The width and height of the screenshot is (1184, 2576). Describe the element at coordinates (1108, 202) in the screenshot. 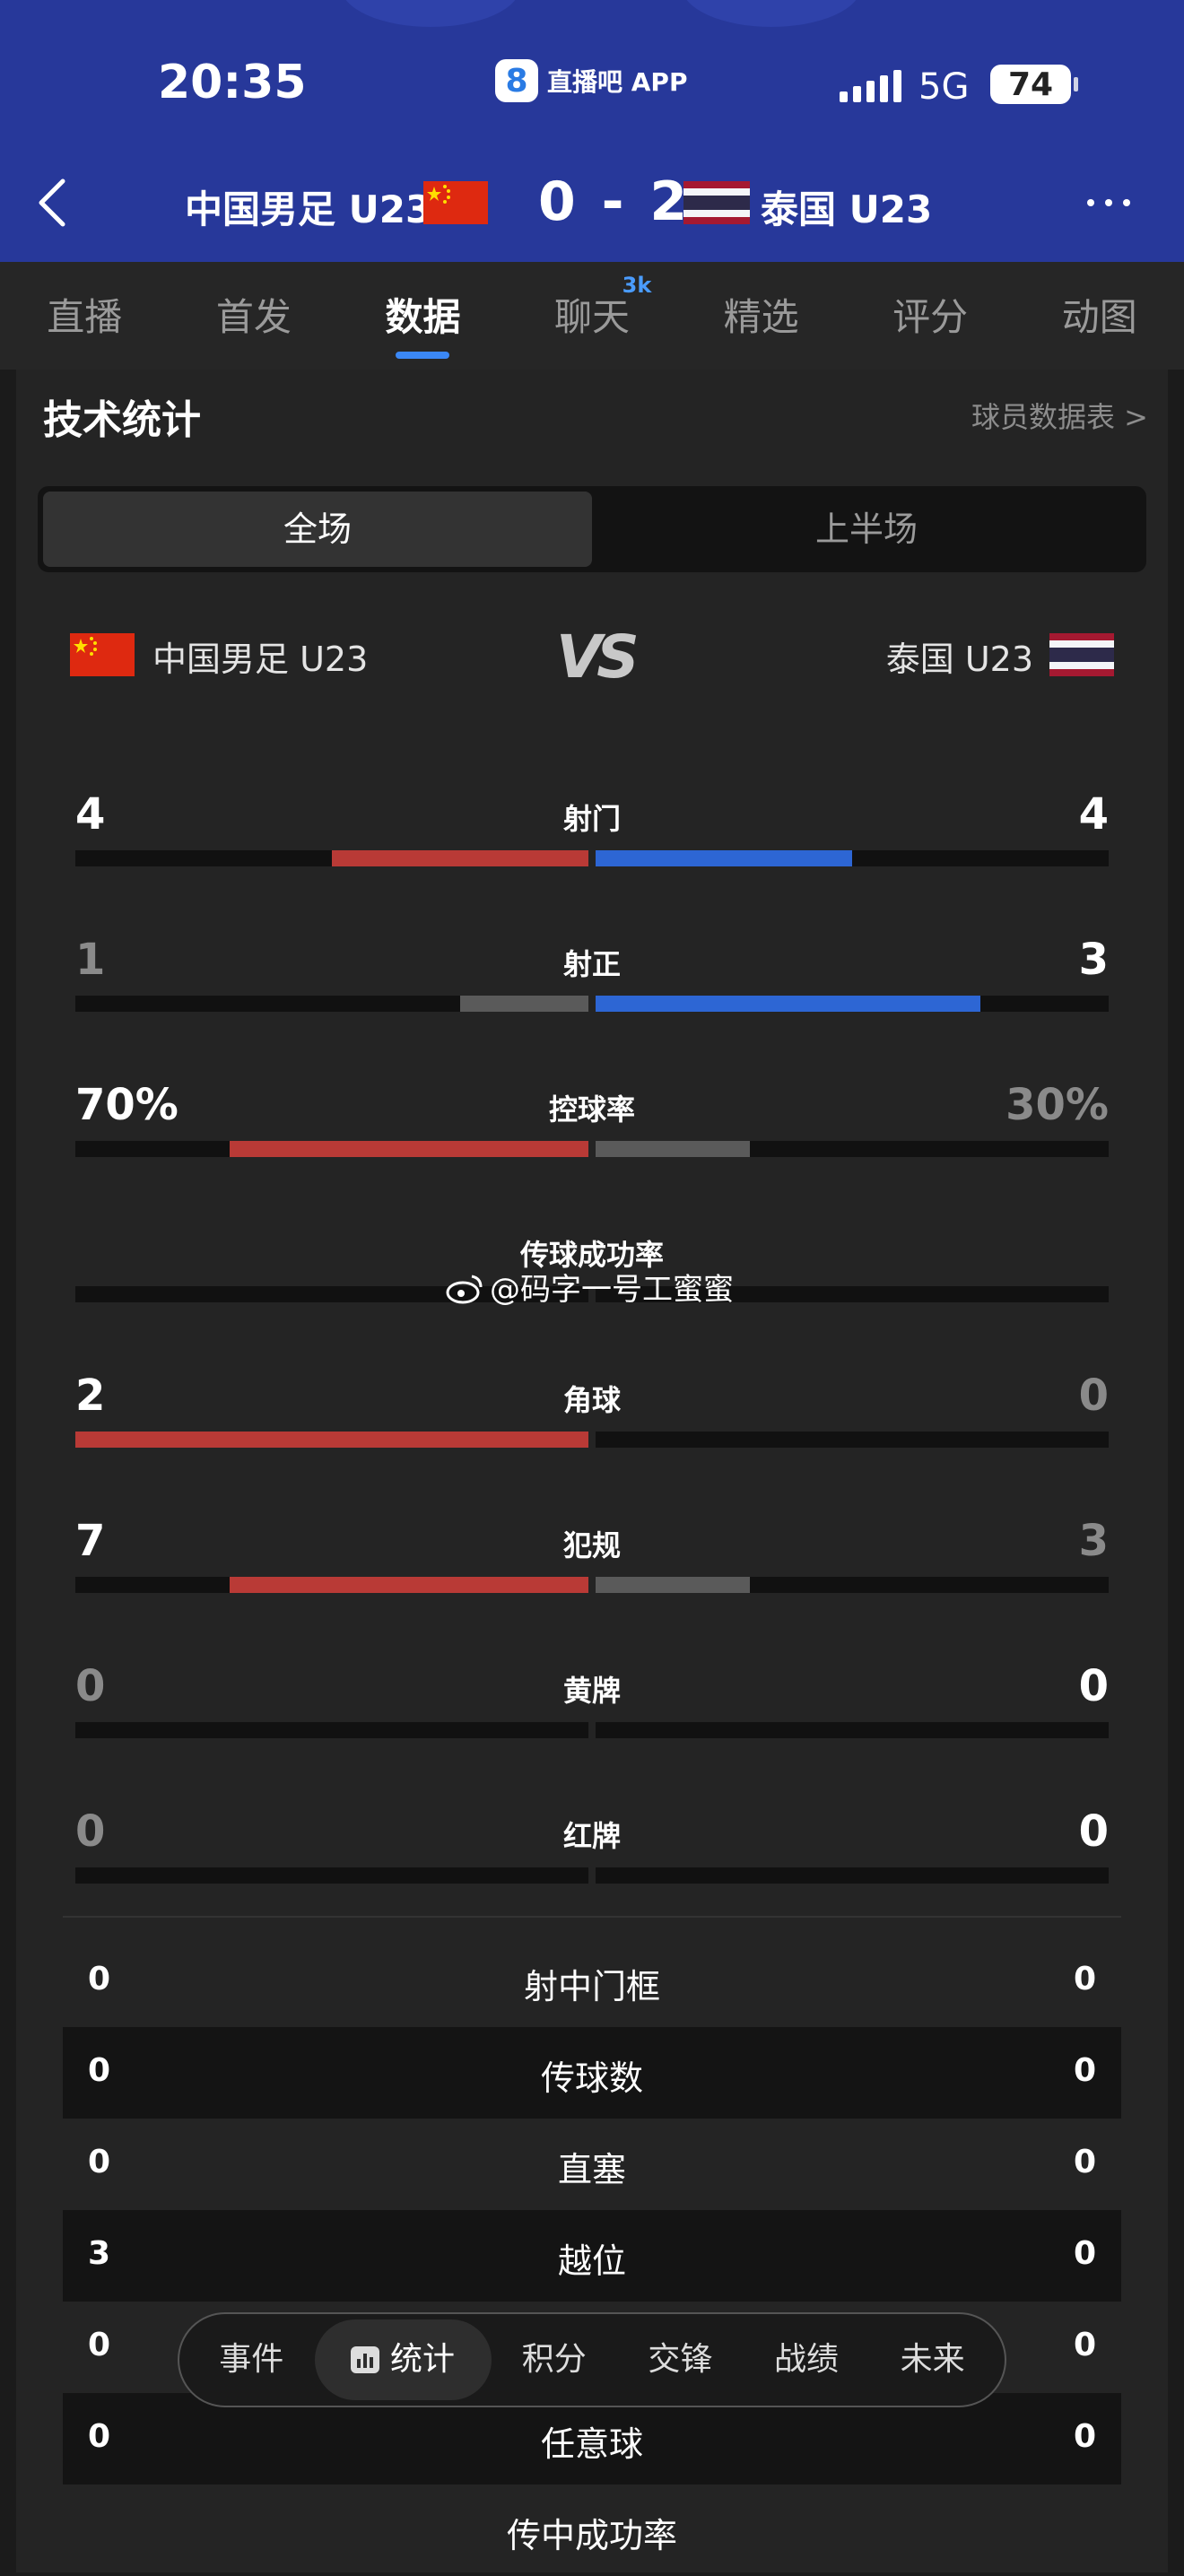

I see `more-icon` at that location.